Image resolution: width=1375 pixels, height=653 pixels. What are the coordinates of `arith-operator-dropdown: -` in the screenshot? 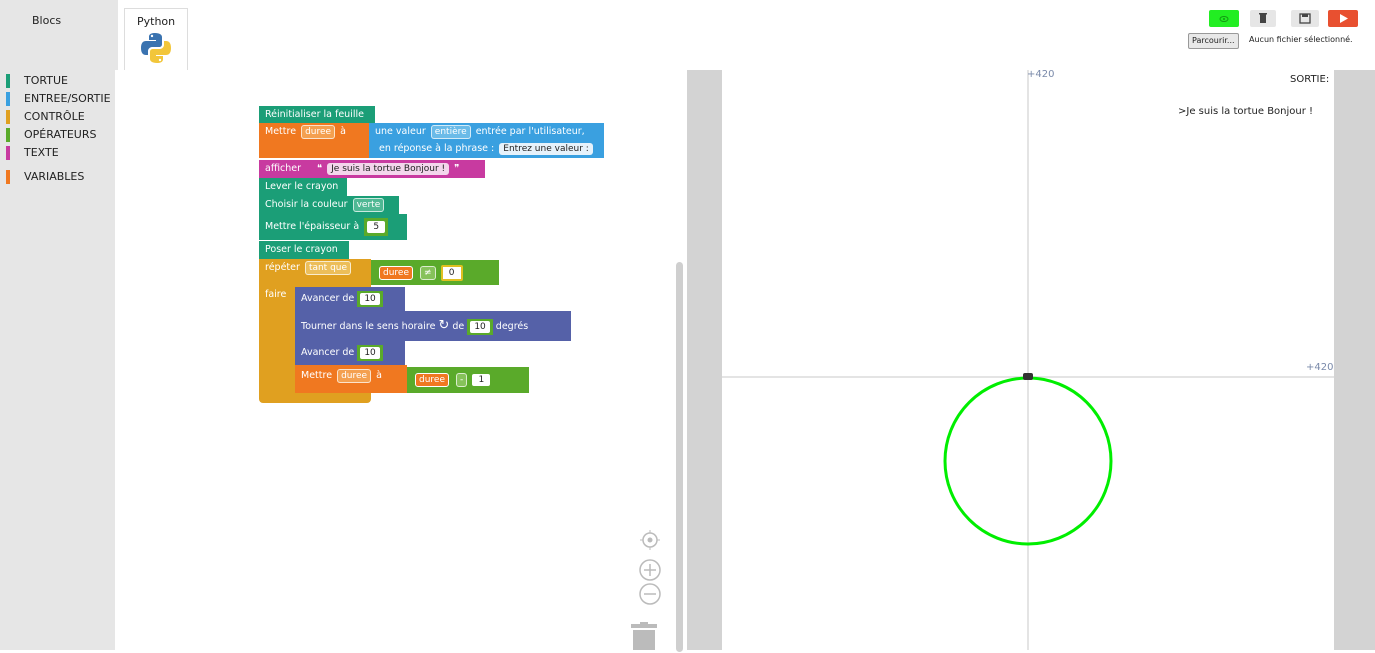 It's located at (462, 380).